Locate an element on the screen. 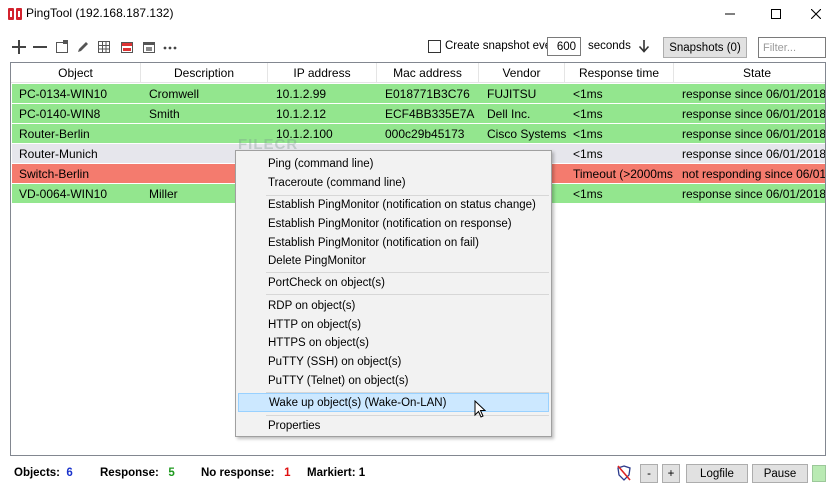 The width and height of the screenshot is (836, 484). objects-count: Objects: 6 is located at coordinates (43, 473).